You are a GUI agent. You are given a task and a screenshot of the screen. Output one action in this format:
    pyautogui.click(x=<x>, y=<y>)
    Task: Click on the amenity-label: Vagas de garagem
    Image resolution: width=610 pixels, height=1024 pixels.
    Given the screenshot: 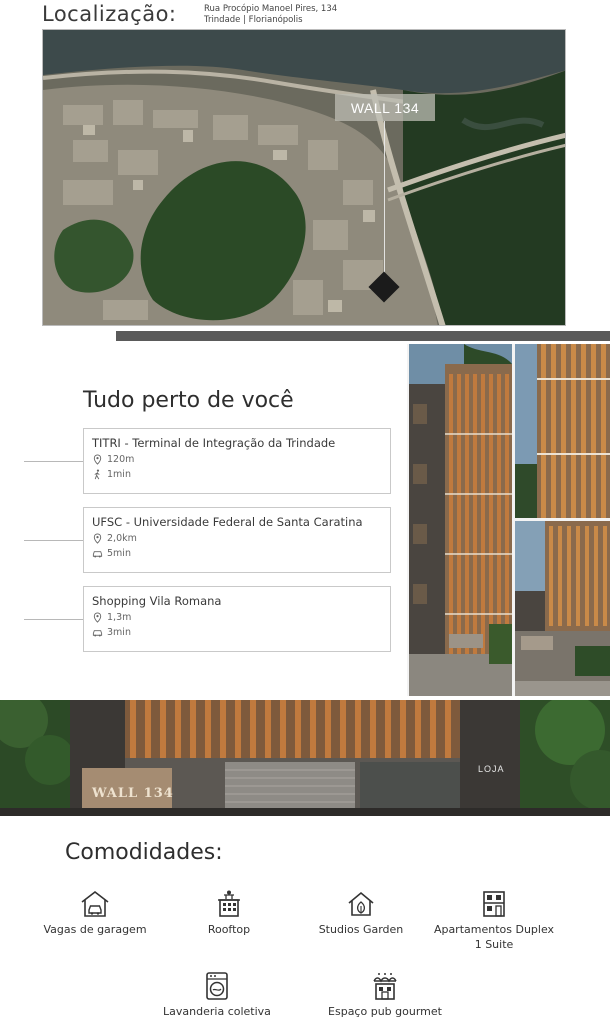 What is the action you would take?
    pyautogui.click(x=95, y=929)
    